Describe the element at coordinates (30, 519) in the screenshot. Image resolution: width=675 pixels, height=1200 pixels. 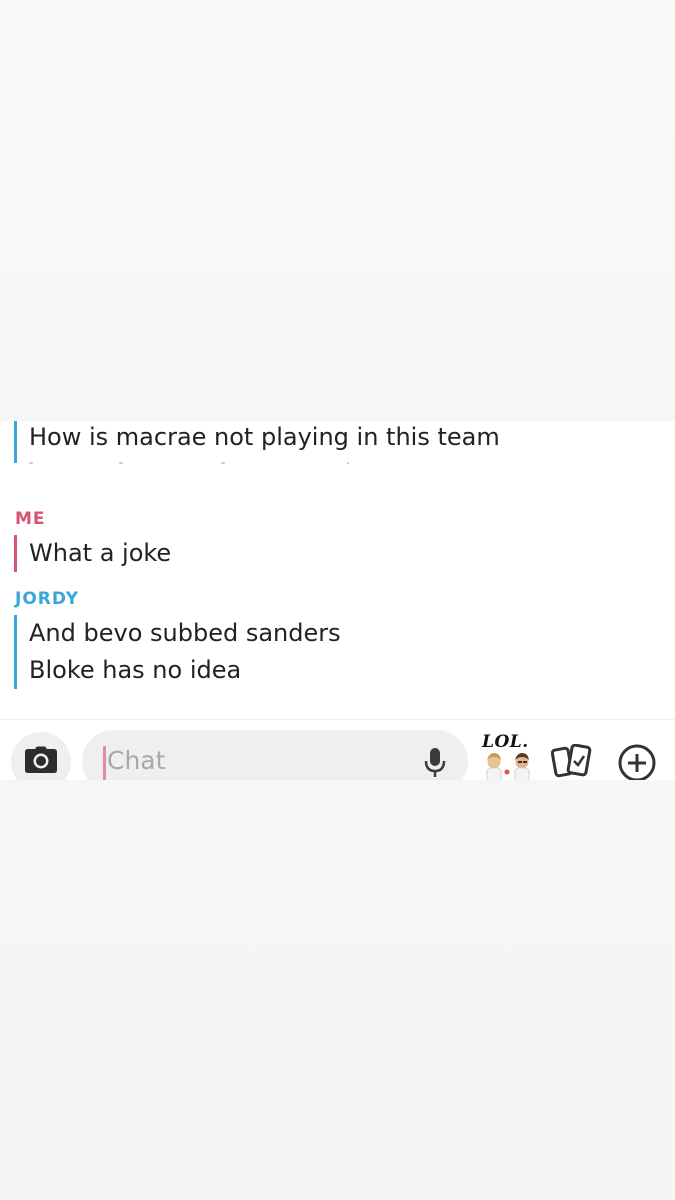
I see `sender-name-me: ME` at that location.